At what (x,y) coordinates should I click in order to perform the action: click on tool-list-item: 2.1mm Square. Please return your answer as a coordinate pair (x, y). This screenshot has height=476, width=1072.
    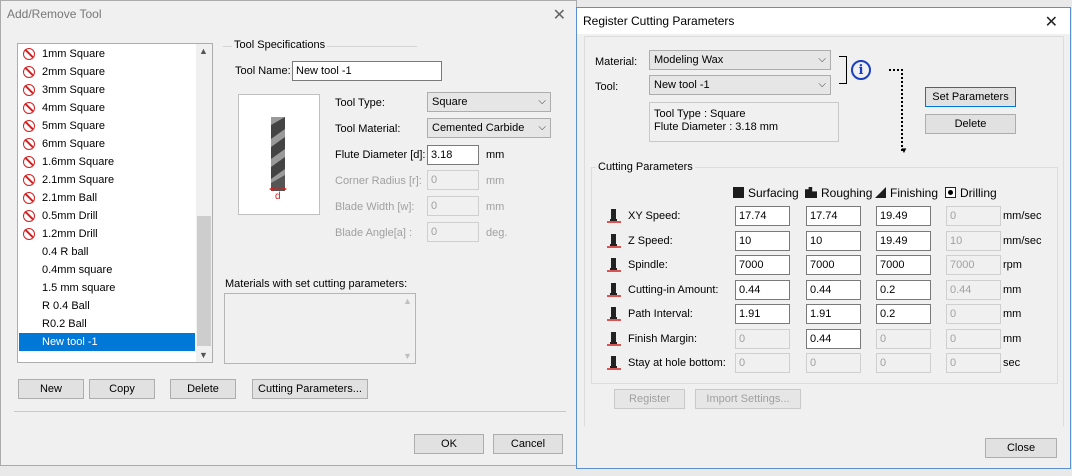
    Looking at the image, I should click on (107, 180).